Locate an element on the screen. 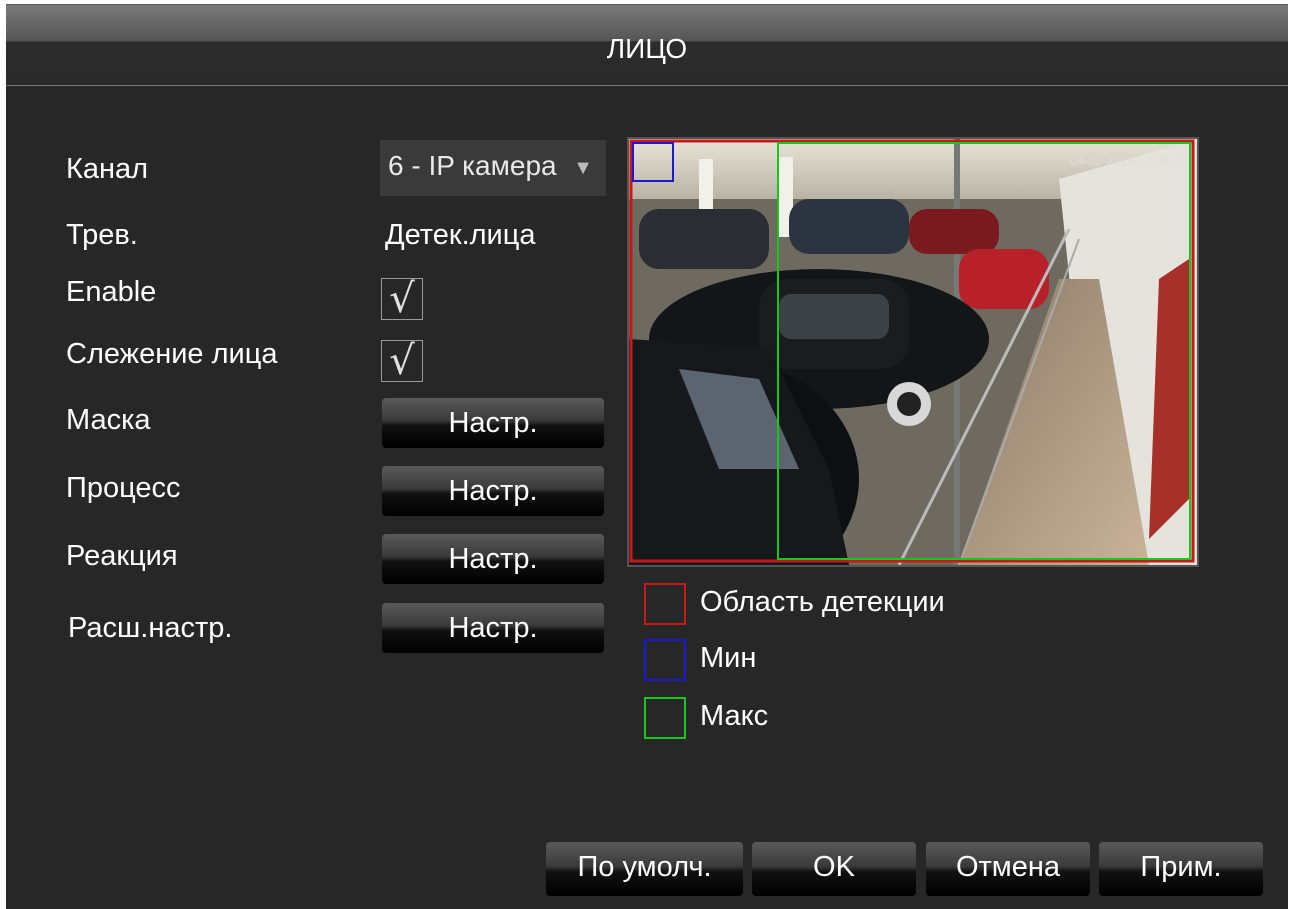  legend-min-swatch is located at coordinates (665, 660).